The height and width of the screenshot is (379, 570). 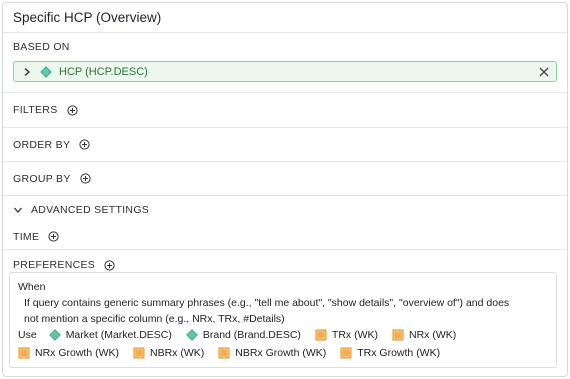 What do you see at coordinates (118, 335) in the screenshot?
I see `use-item-label: Market (Market.DESC)` at bounding box center [118, 335].